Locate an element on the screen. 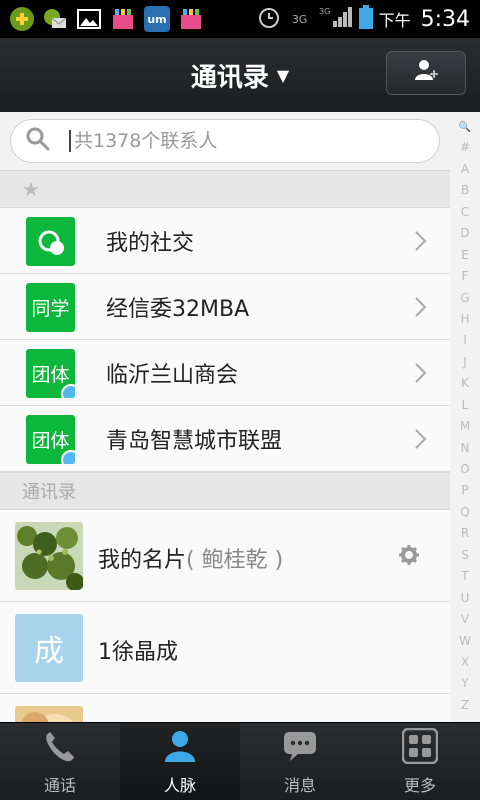  title-dropdown: 通讯录 ▼ is located at coordinates (240, 75).